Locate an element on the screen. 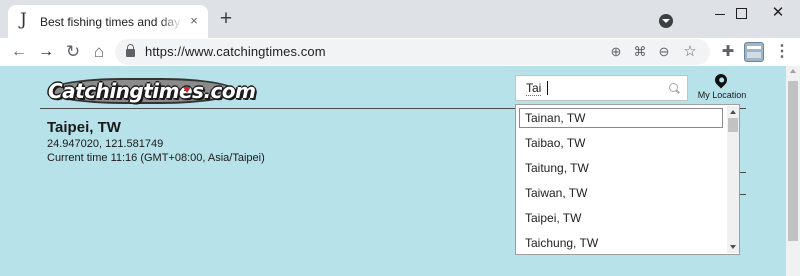 This screenshot has height=276, width=800. bookmark-star-icon: ☆ is located at coordinates (690, 52).